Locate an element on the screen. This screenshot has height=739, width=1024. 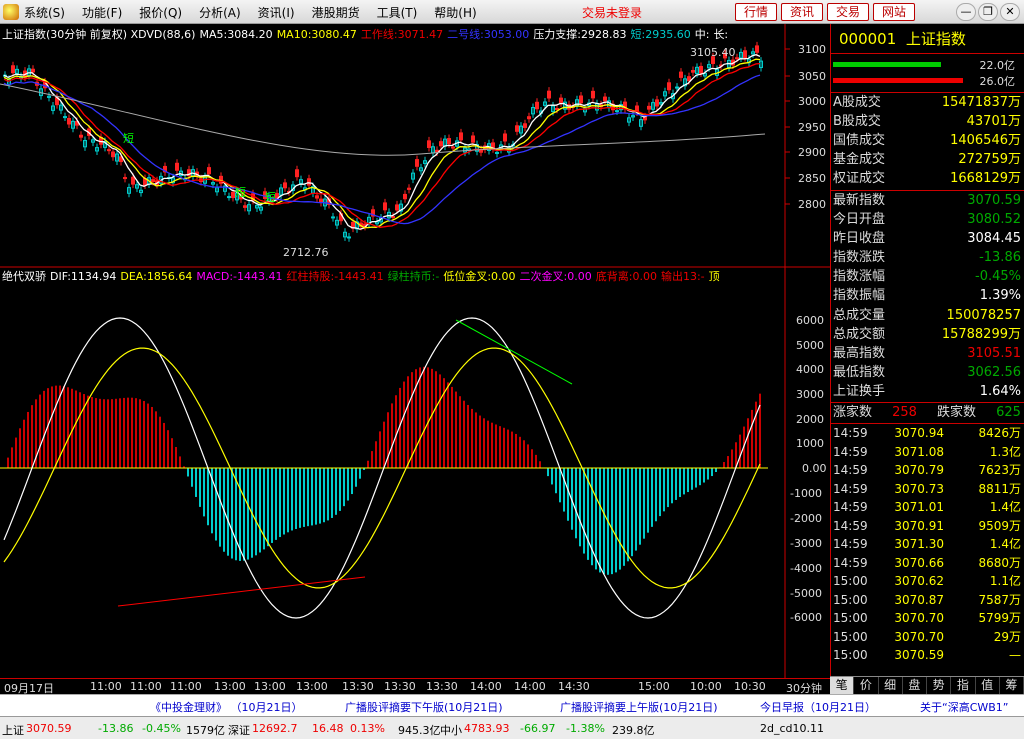
y-tick-label: 0.00 is located at coordinates (814, 468).